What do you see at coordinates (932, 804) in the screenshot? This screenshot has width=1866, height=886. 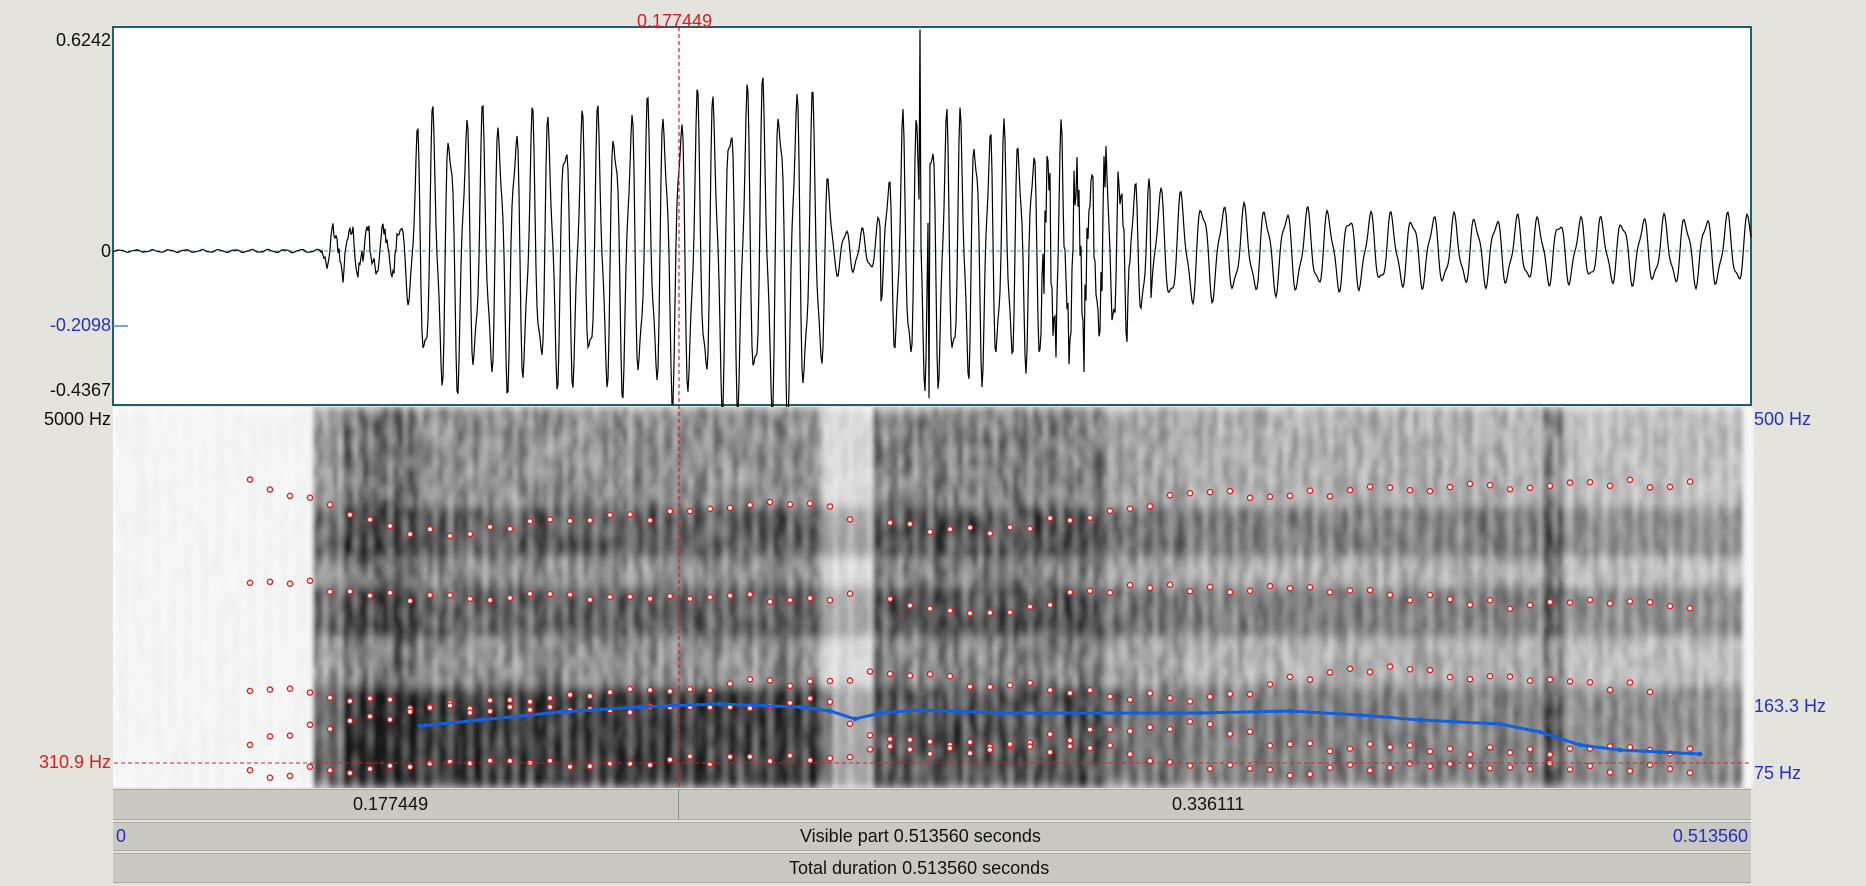 I see `selection-bar: 0.177449 0.336111` at bounding box center [932, 804].